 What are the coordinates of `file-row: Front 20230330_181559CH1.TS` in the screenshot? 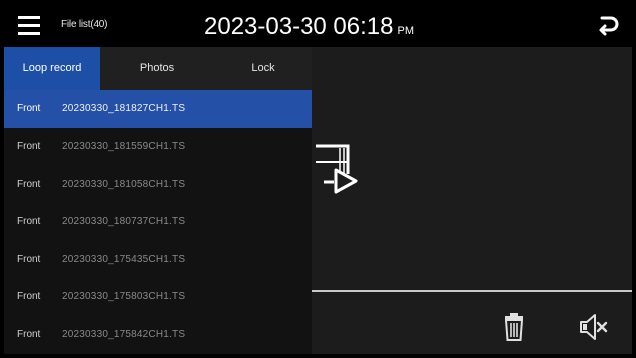 It's located at (158, 147).